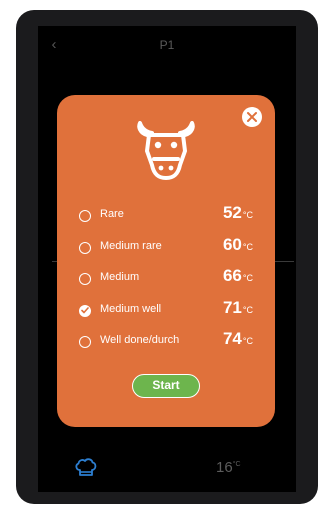  What do you see at coordinates (131, 245) in the screenshot?
I see `option-label: Medium rare` at bounding box center [131, 245].